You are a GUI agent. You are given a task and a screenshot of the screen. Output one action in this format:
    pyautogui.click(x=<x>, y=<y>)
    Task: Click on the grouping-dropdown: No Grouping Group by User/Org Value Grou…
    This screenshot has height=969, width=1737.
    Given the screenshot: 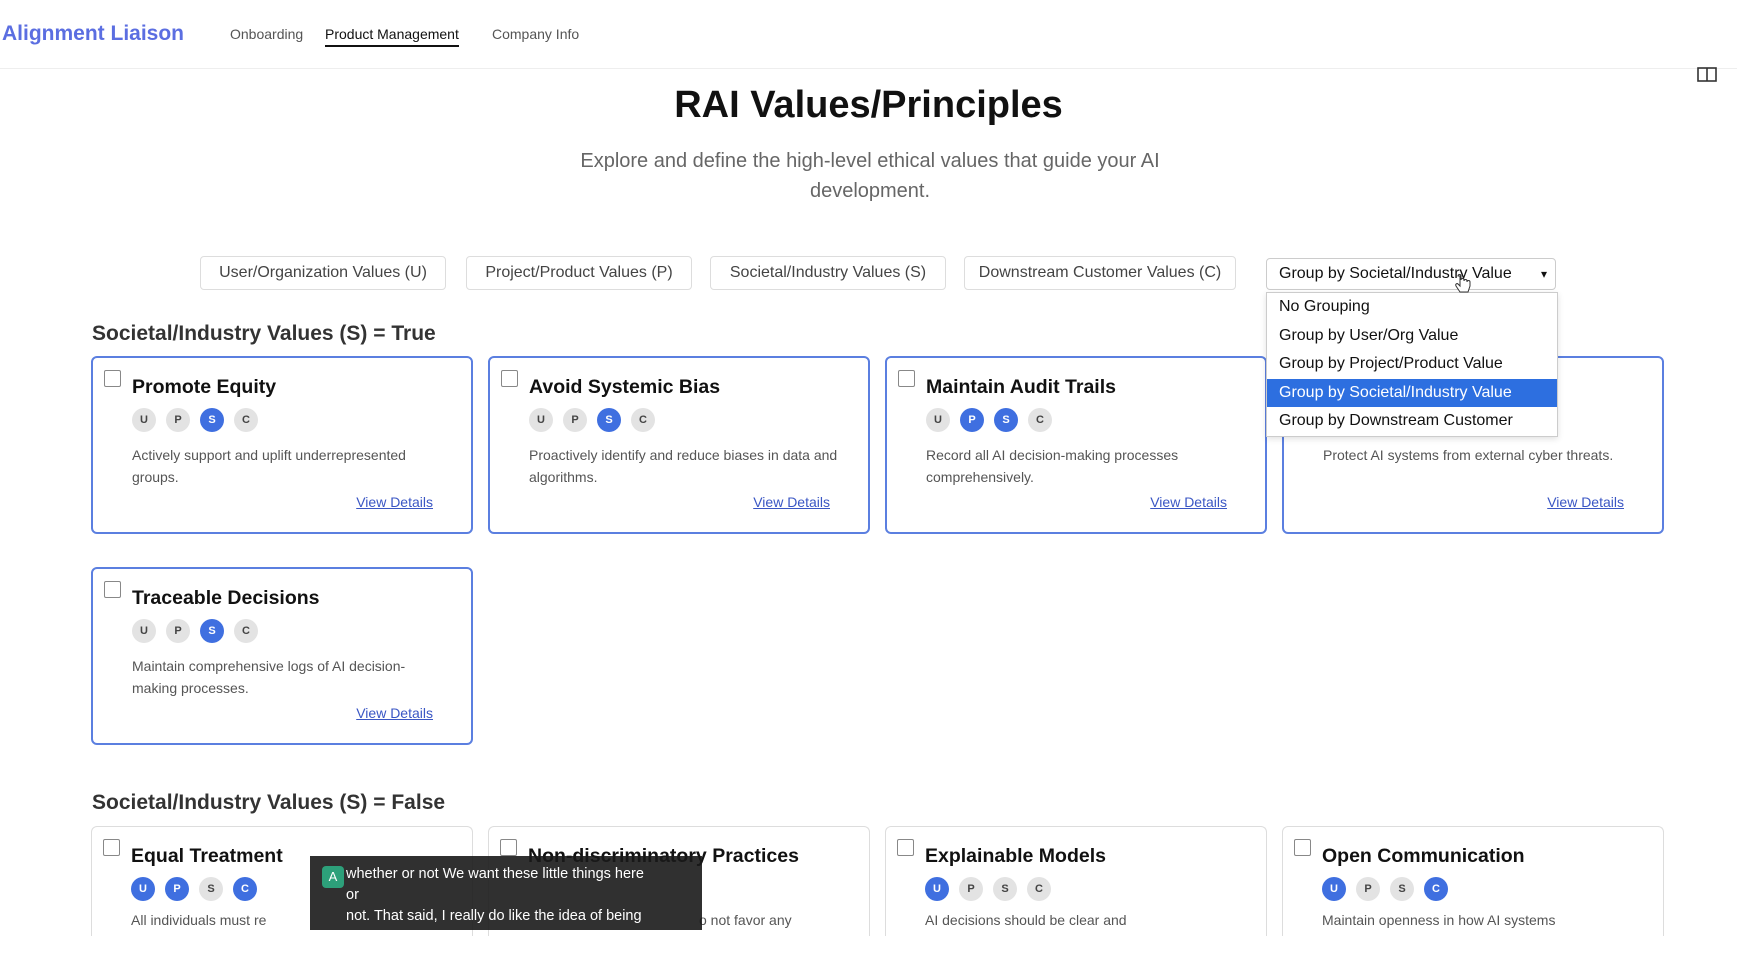 What is the action you would take?
    pyautogui.click(x=1412, y=364)
    